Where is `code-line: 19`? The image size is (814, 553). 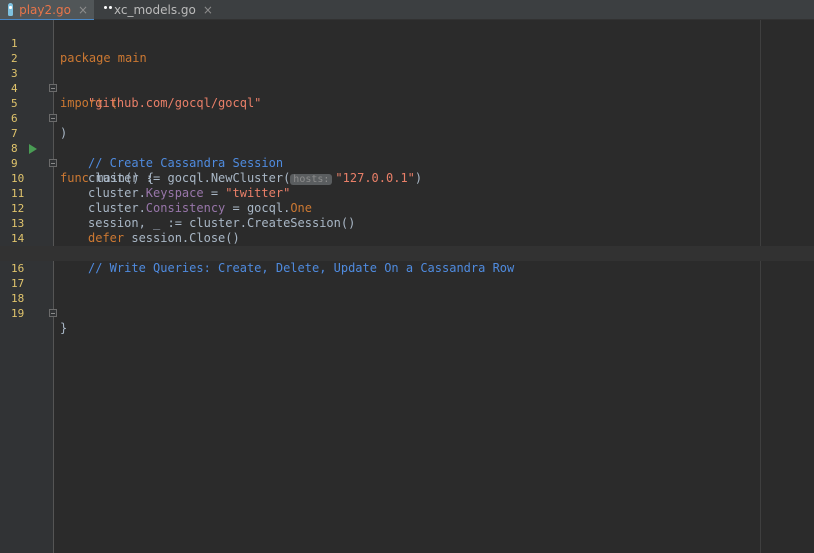
code-line: 19 is located at coordinates (407, 305).